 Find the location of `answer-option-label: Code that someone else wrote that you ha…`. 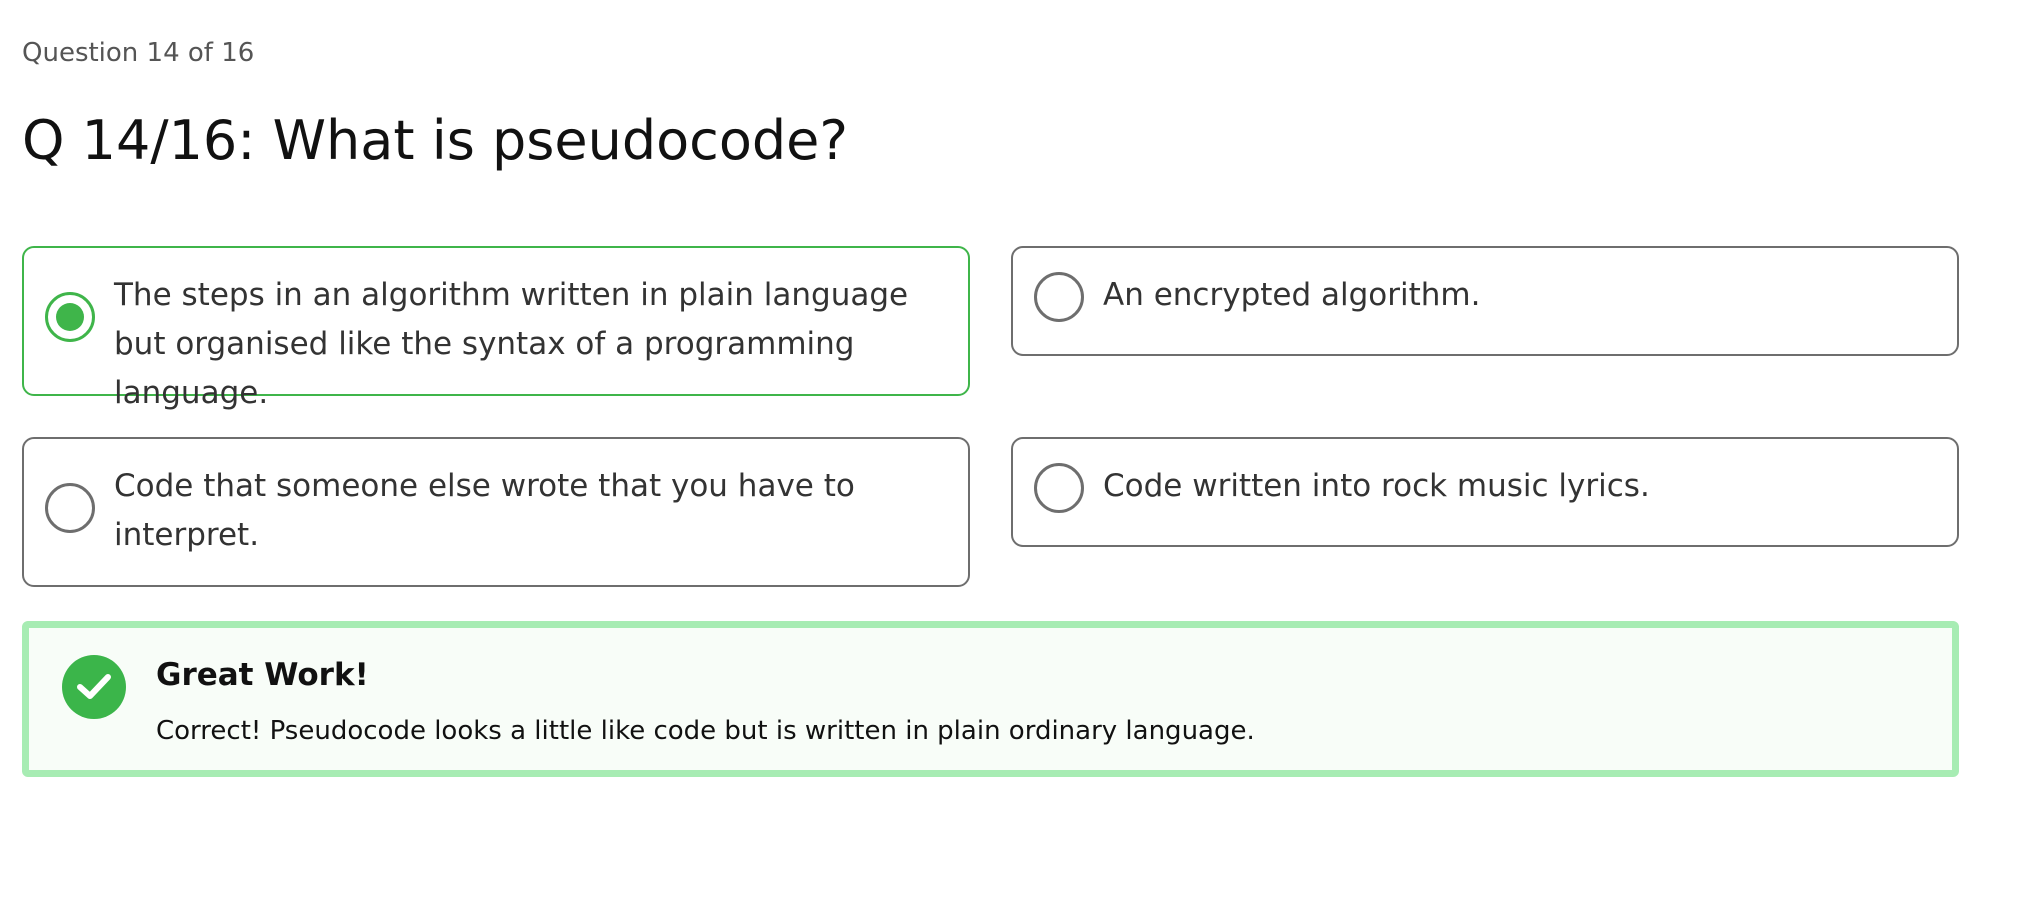

answer-option-label: Code that someone else wrote that you ha… is located at coordinates (484, 510).